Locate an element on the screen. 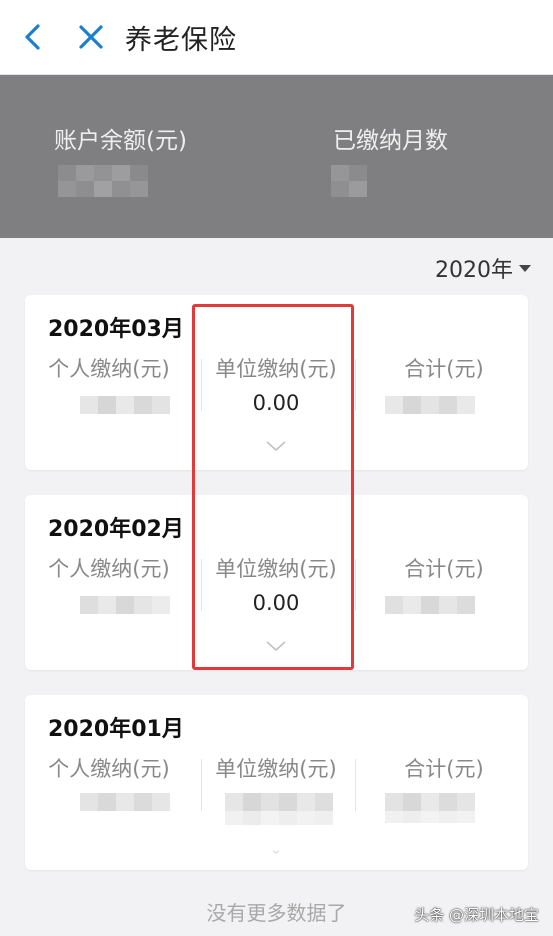  employer-amount-blurred is located at coordinates (279, 809).